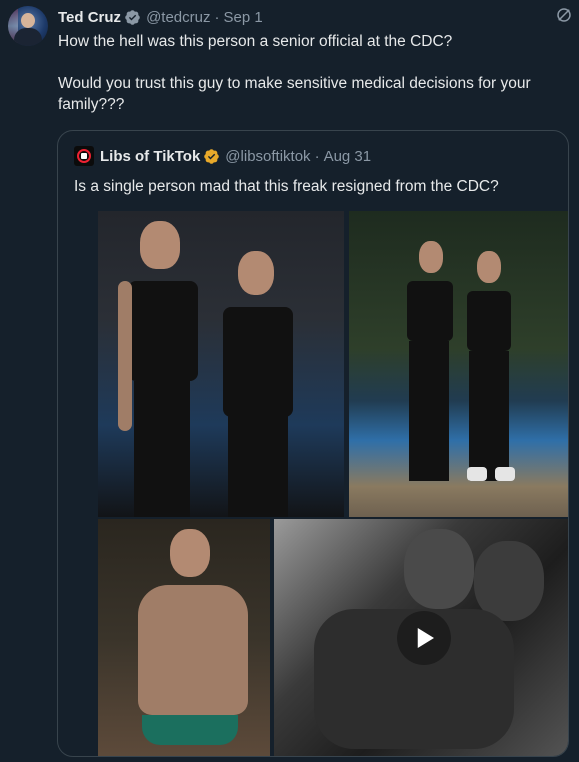 This screenshot has height=762, width=579. I want to click on quoted-author-avatar, so click(84, 156).